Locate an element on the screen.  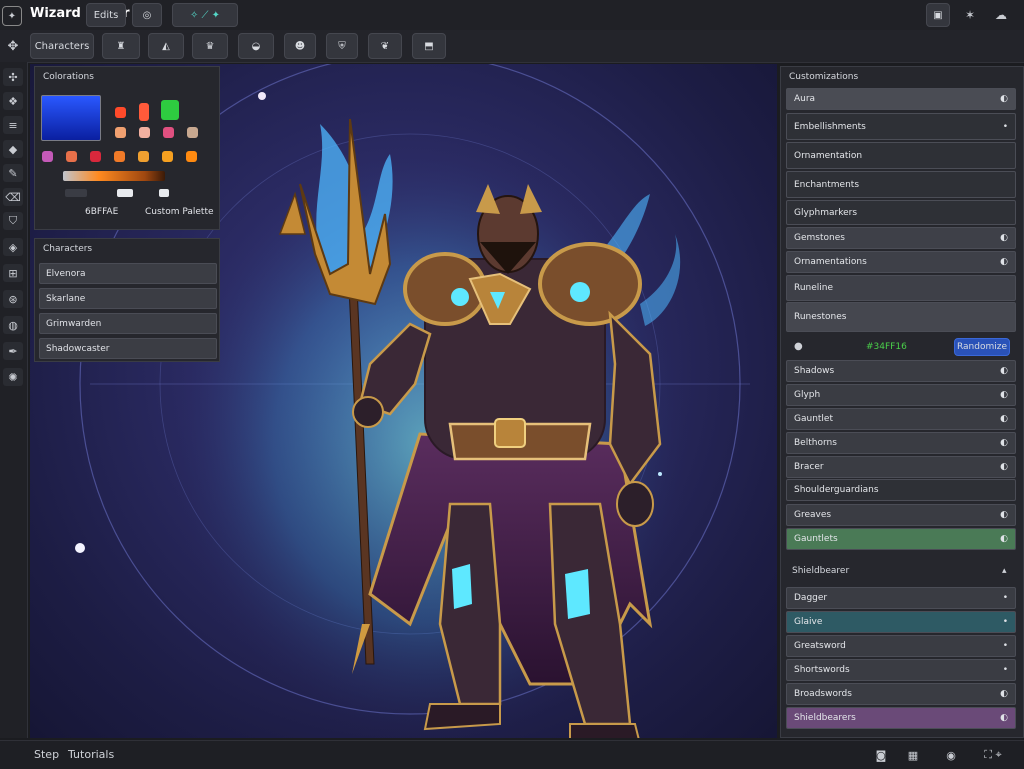
eye-icon: ◉ is located at coordinates (951, 755).